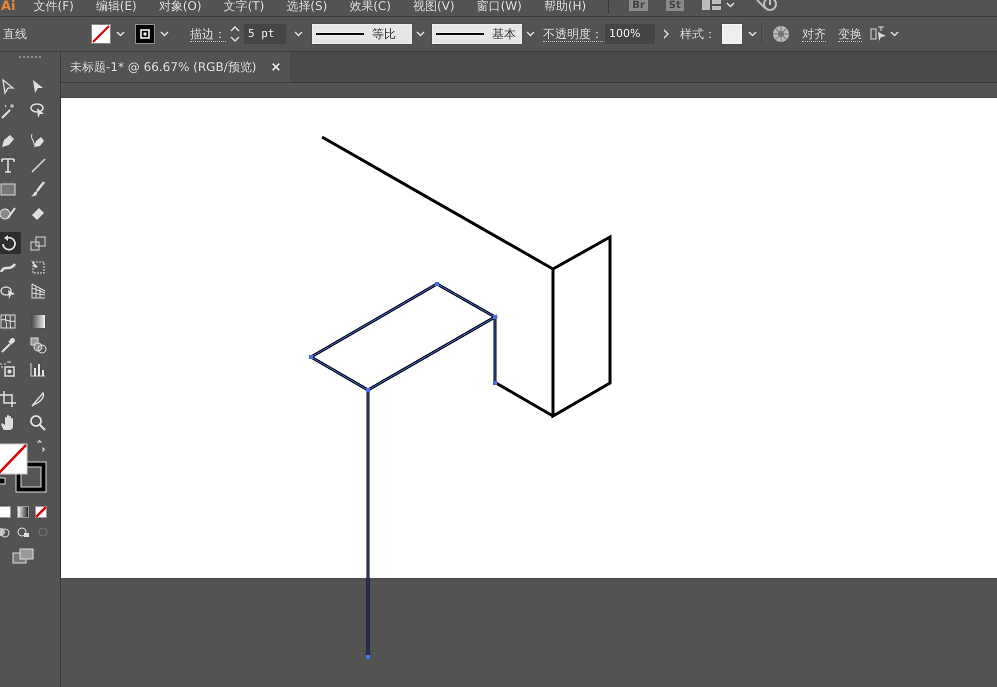 Image resolution: width=997 pixels, height=687 pixels. What do you see at coordinates (23, 532) in the screenshot?
I see `draw-behind-icon` at bounding box center [23, 532].